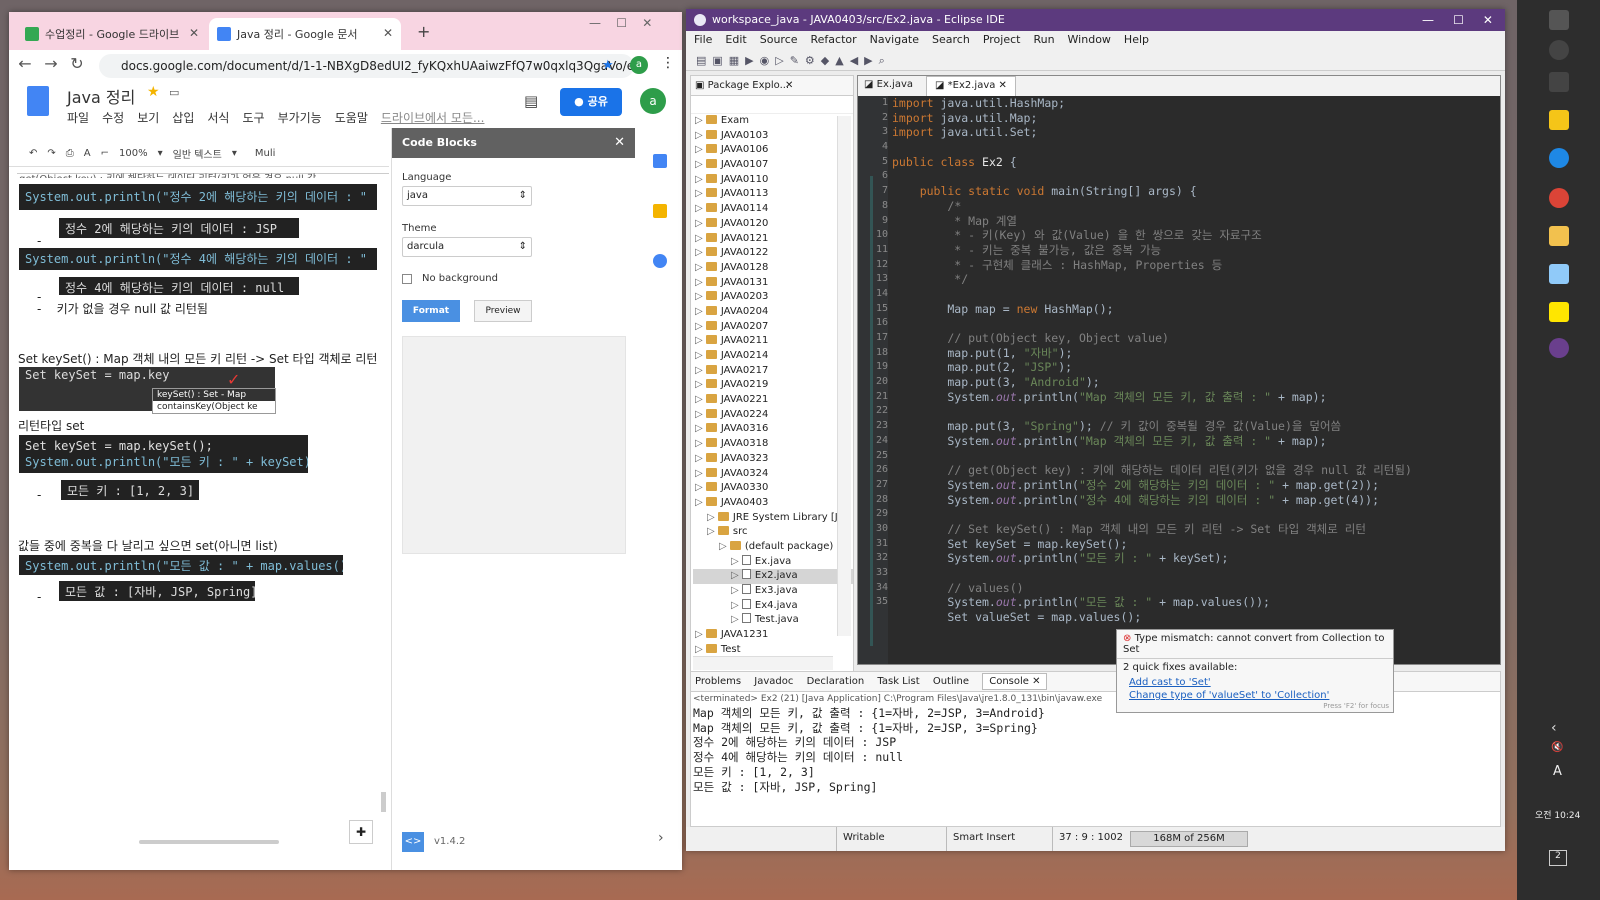  Describe the element at coordinates (214, 407) in the screenshot. I see `autocomplete-item: containsKey(Object ke` at that location.